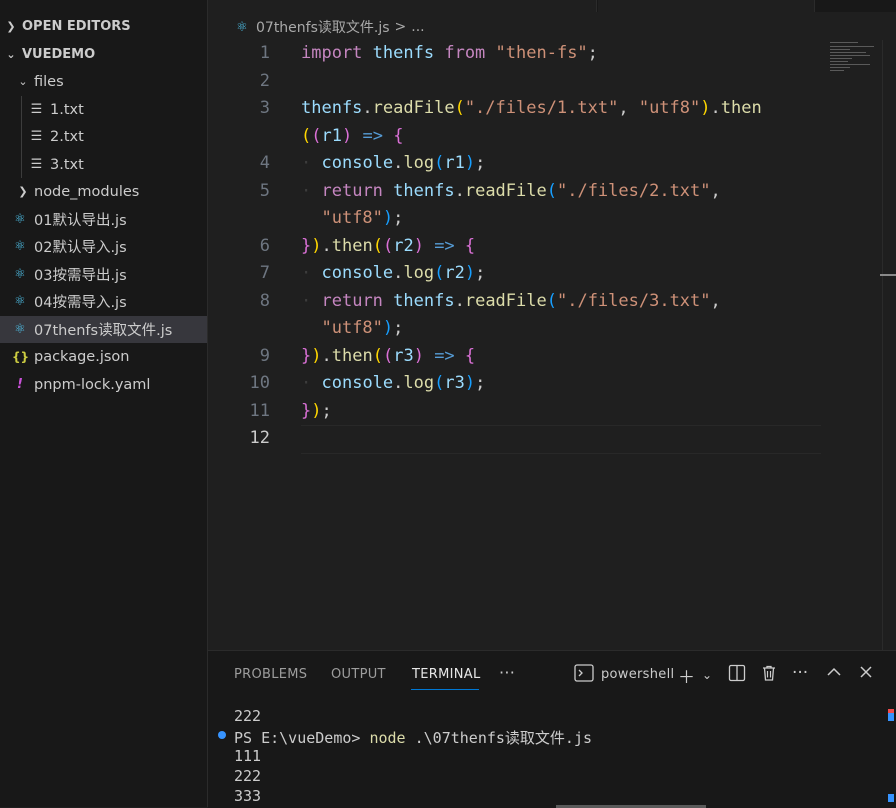 This screenshot has width=896, height=808. I want to click on tree-item-02: ⚛ 02默认导入.js, so click(103, 246).